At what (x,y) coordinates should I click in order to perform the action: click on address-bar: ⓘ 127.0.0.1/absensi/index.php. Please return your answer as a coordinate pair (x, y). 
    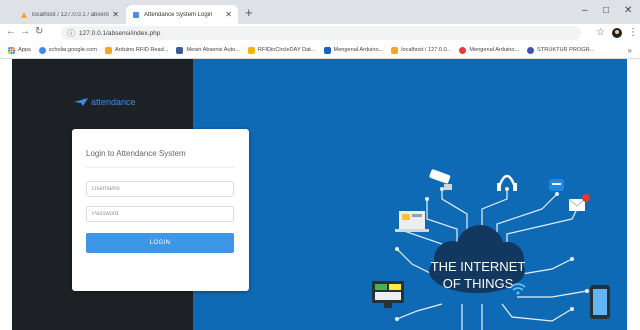
    Looking at the image, I should click on (321, 33).